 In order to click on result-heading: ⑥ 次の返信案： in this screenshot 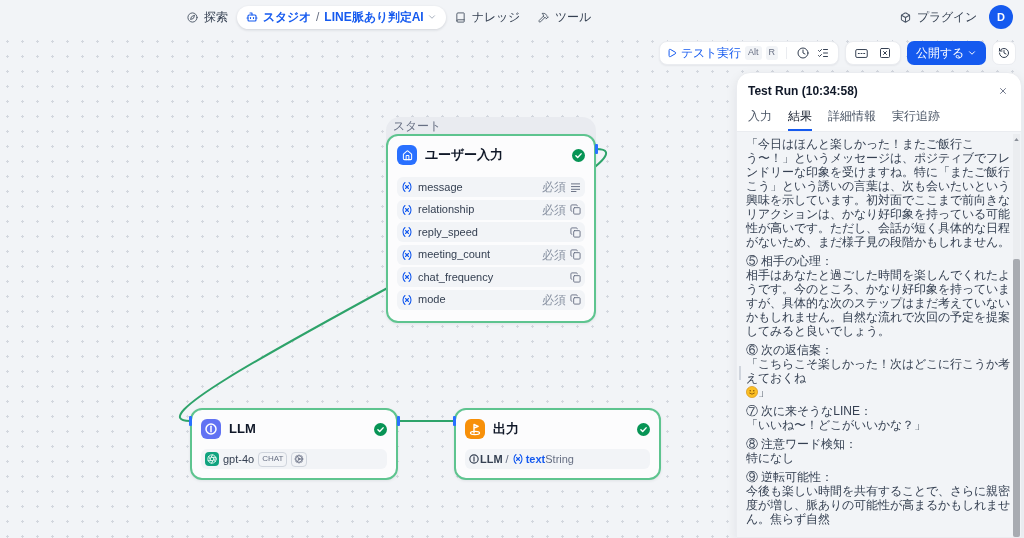, I will do `click(790, 350)`.